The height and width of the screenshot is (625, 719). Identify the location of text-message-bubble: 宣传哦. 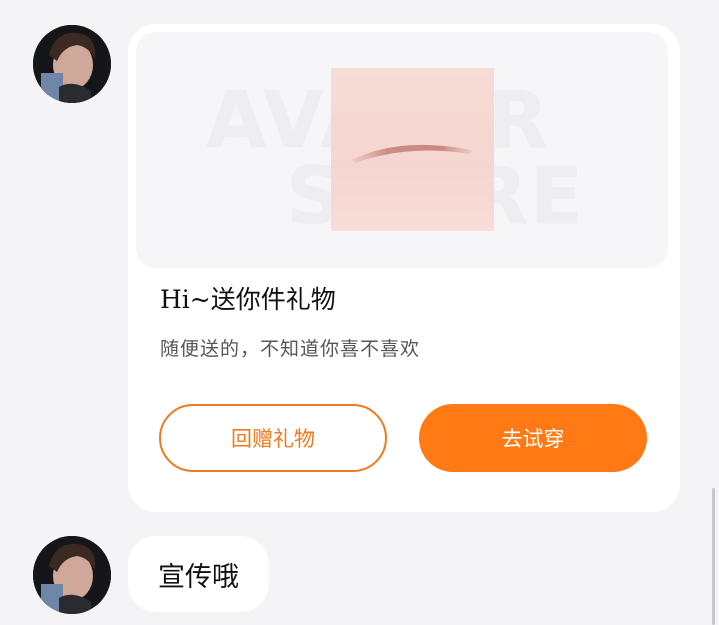
(198, 574).